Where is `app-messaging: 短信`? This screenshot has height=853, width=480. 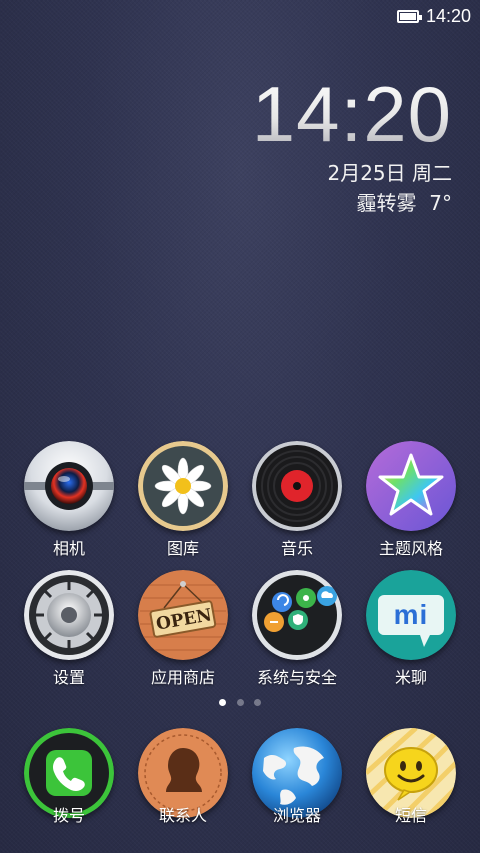 app-messaging: 短信 is located at coordinates (411, 777).